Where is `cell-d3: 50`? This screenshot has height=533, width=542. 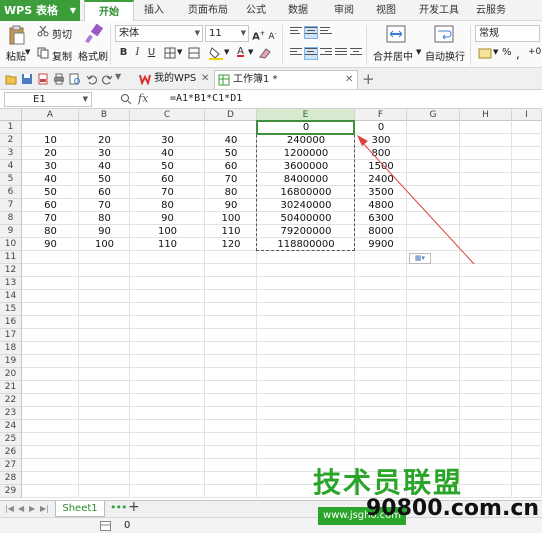 cell-d3: 50 is located at coordinates (231, 153).